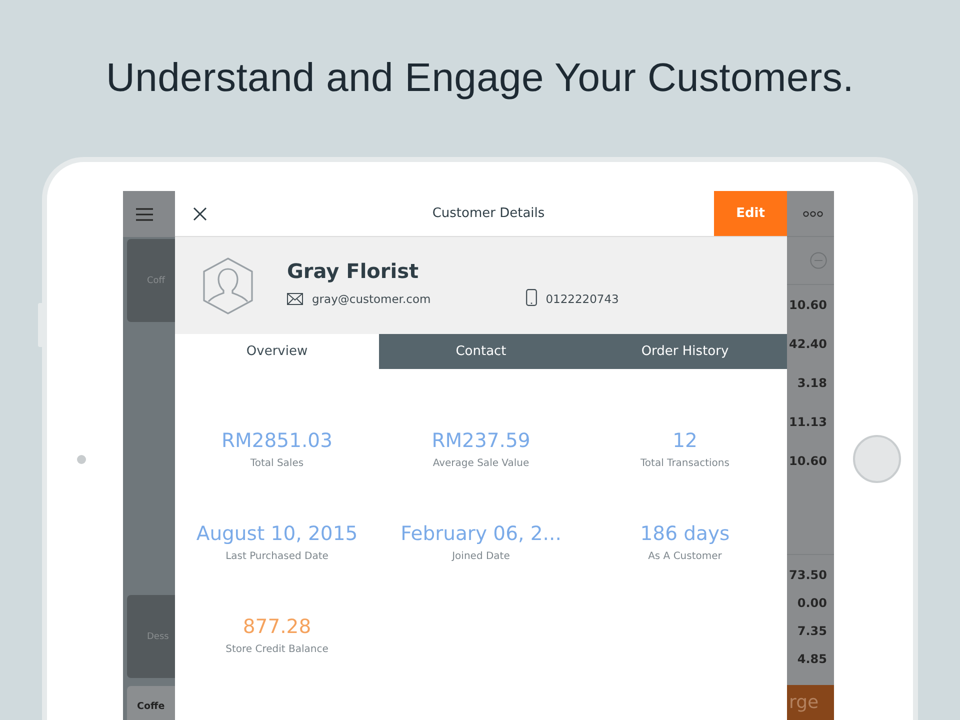 The height and width of the screenshot is (720, 960). What do you see at coordinates (481, 463) in the screenshot?
I see `stat-label: Average Sale Value` at bounding box center [481, 463].